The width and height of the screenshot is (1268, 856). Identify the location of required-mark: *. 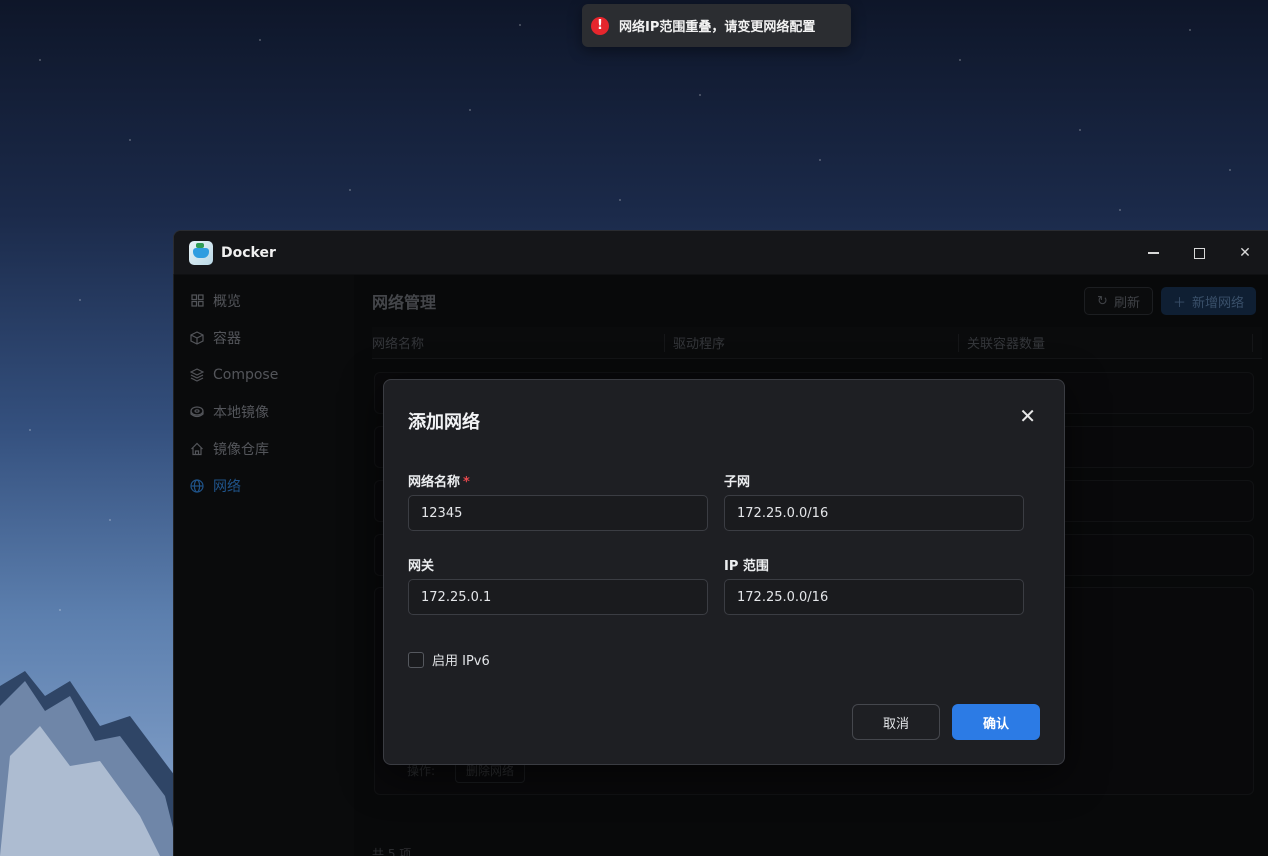
(466, 482).